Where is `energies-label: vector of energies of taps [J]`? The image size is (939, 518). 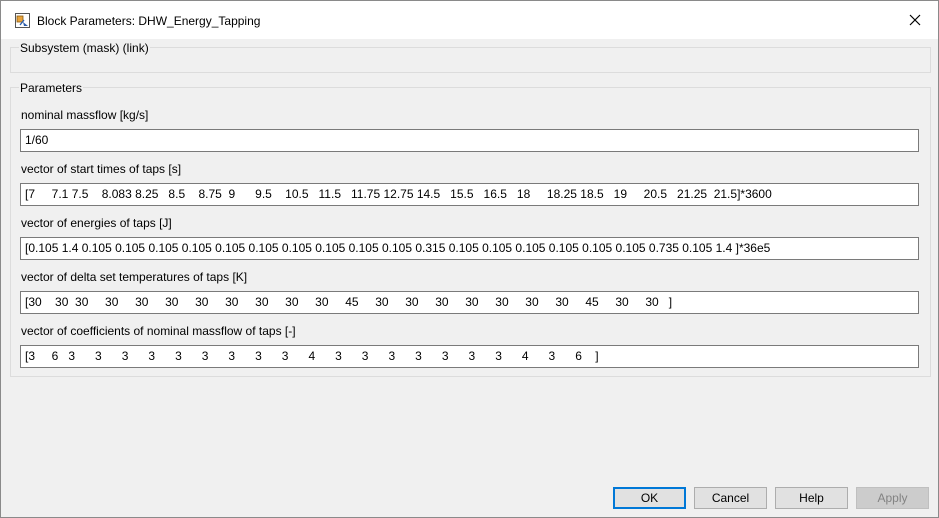
energies-label: vector of energies of taps [J] is located at coordinates (96, 223).